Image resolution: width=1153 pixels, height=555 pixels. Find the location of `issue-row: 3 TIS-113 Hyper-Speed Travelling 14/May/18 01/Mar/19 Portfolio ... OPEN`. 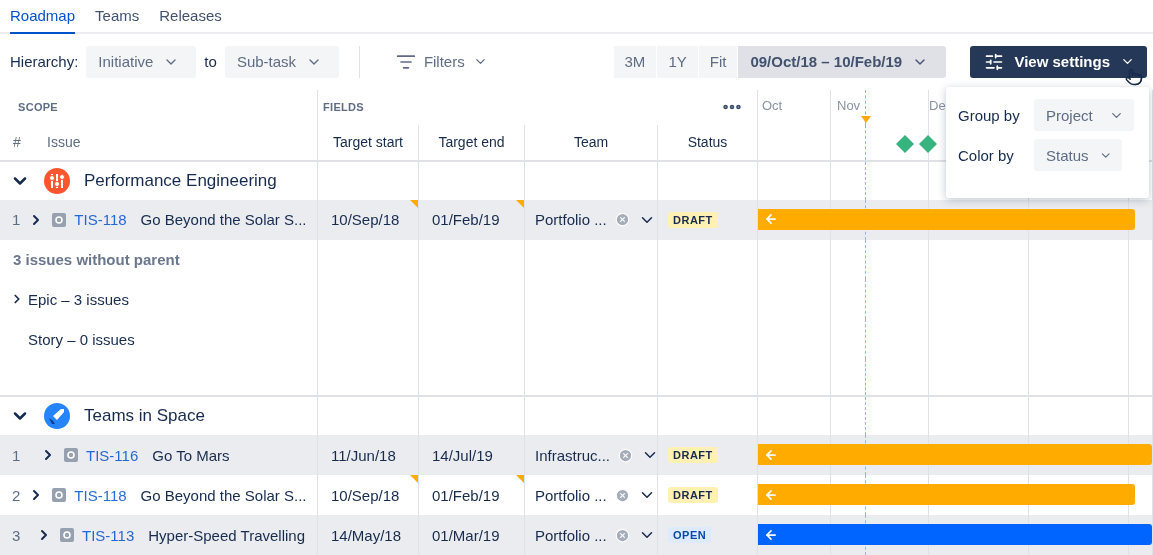

issue-row: 3 TIS-113 Hyper-Speed Travelling 14/May/18 01/Mar/19 Portfolio ... OPEN is located at coordinates (576, 535).